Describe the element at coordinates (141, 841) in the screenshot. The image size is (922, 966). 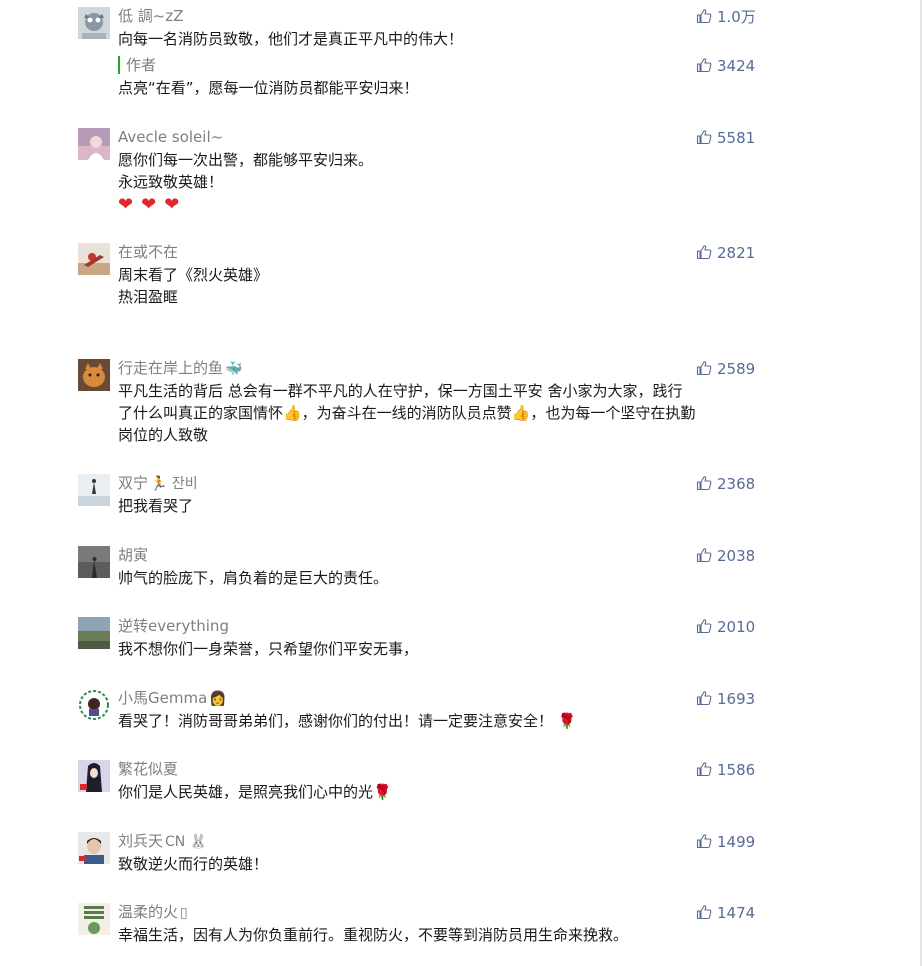
I see `nickname-text: 刘兵天` at that location.